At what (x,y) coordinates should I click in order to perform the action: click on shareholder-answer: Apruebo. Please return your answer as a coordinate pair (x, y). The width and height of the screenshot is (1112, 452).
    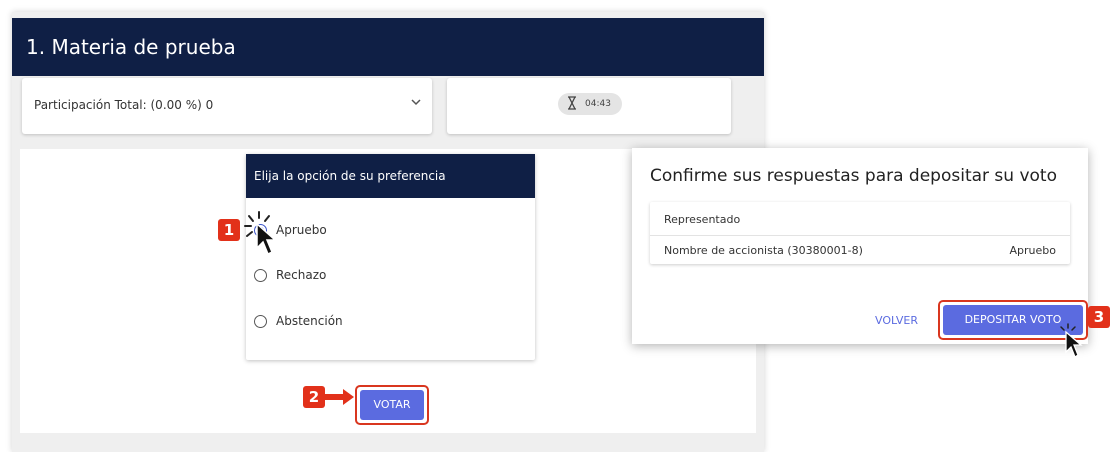
    Looking at the image, I should click on (1032, 250).